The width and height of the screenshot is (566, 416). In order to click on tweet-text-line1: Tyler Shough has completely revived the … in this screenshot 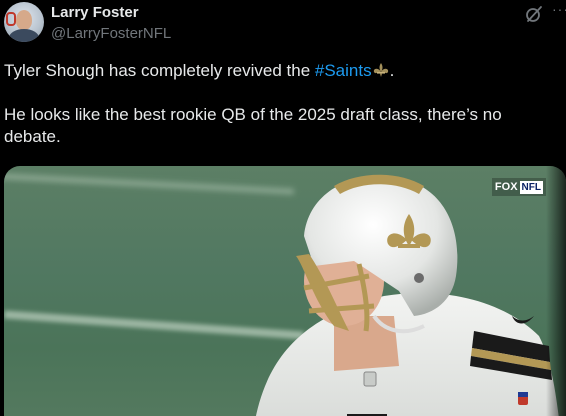, I will do `click(281, 71)`.